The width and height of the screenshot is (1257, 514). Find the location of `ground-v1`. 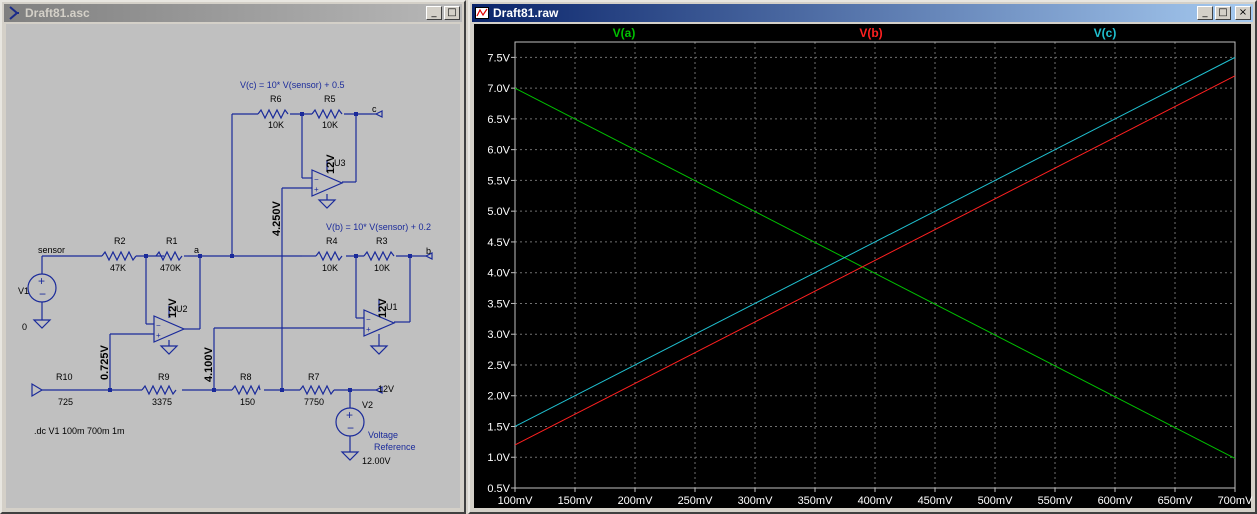

ground-v1 is located at coordinates (42, 324).